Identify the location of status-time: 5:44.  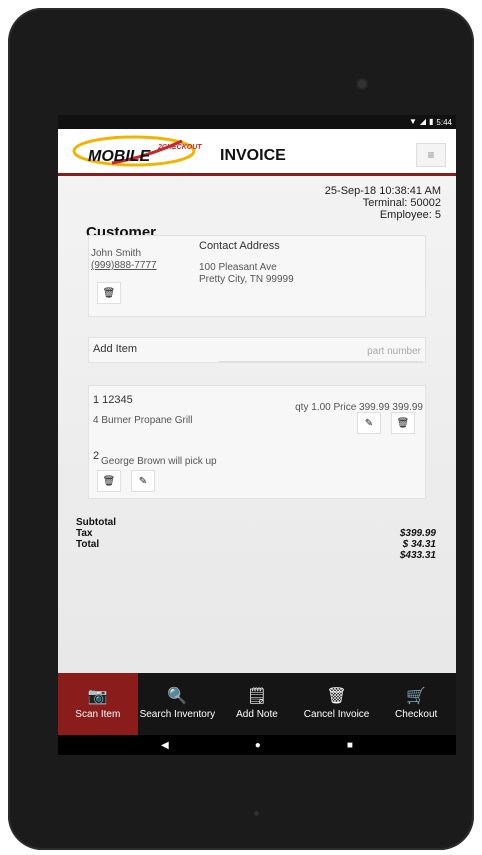
(444, 122).